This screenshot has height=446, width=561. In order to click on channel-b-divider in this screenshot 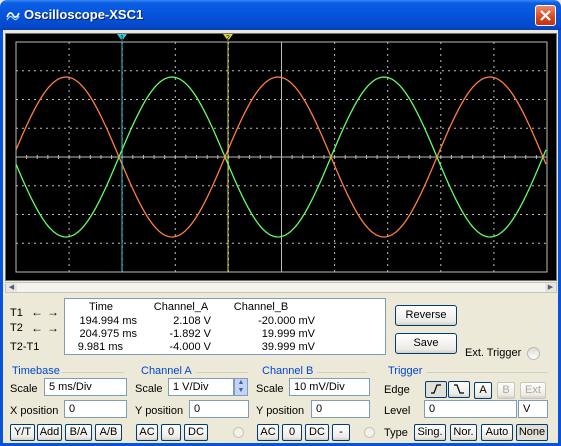, I will do `click(342, 372)`.